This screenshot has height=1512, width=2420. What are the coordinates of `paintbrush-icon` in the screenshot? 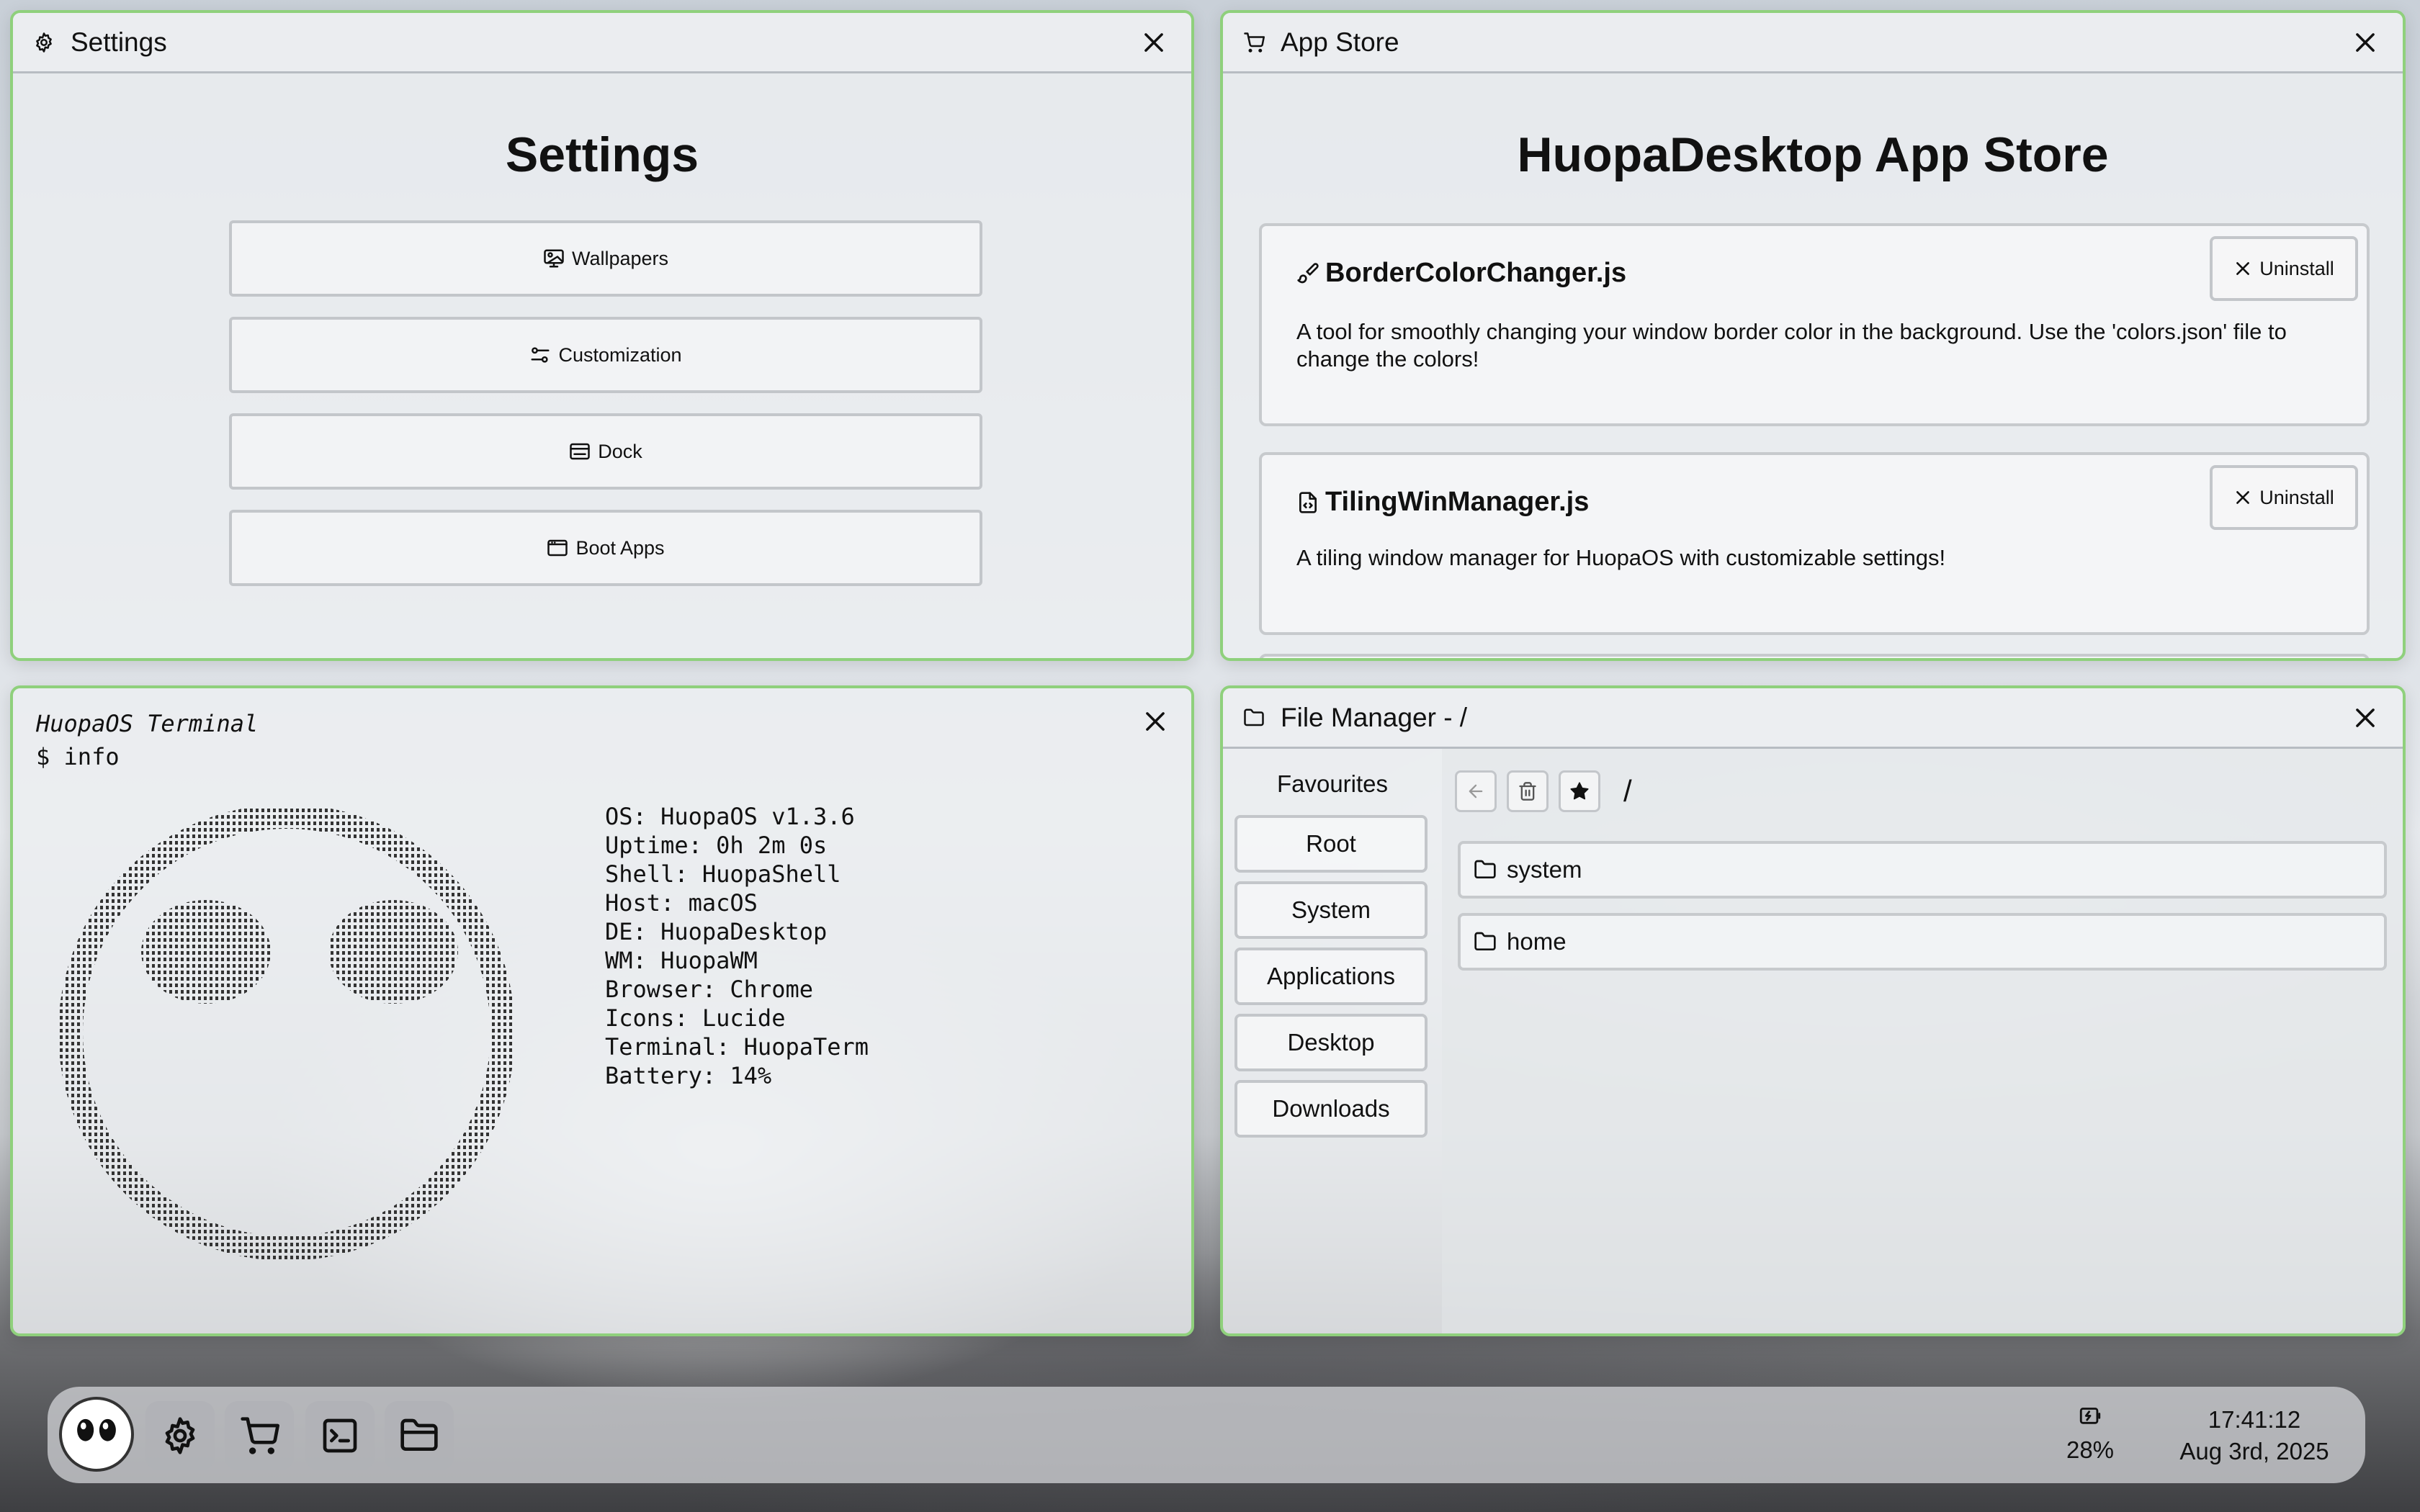 It's located at (1308, 272).